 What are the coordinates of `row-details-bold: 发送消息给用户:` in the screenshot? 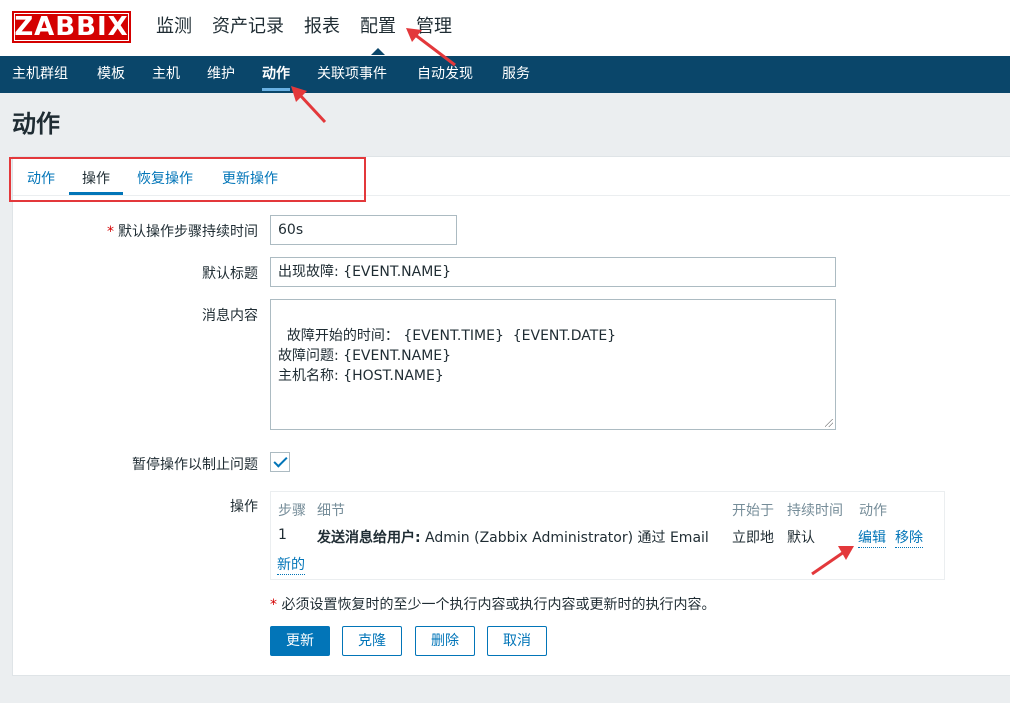 It's located at (369, 538).